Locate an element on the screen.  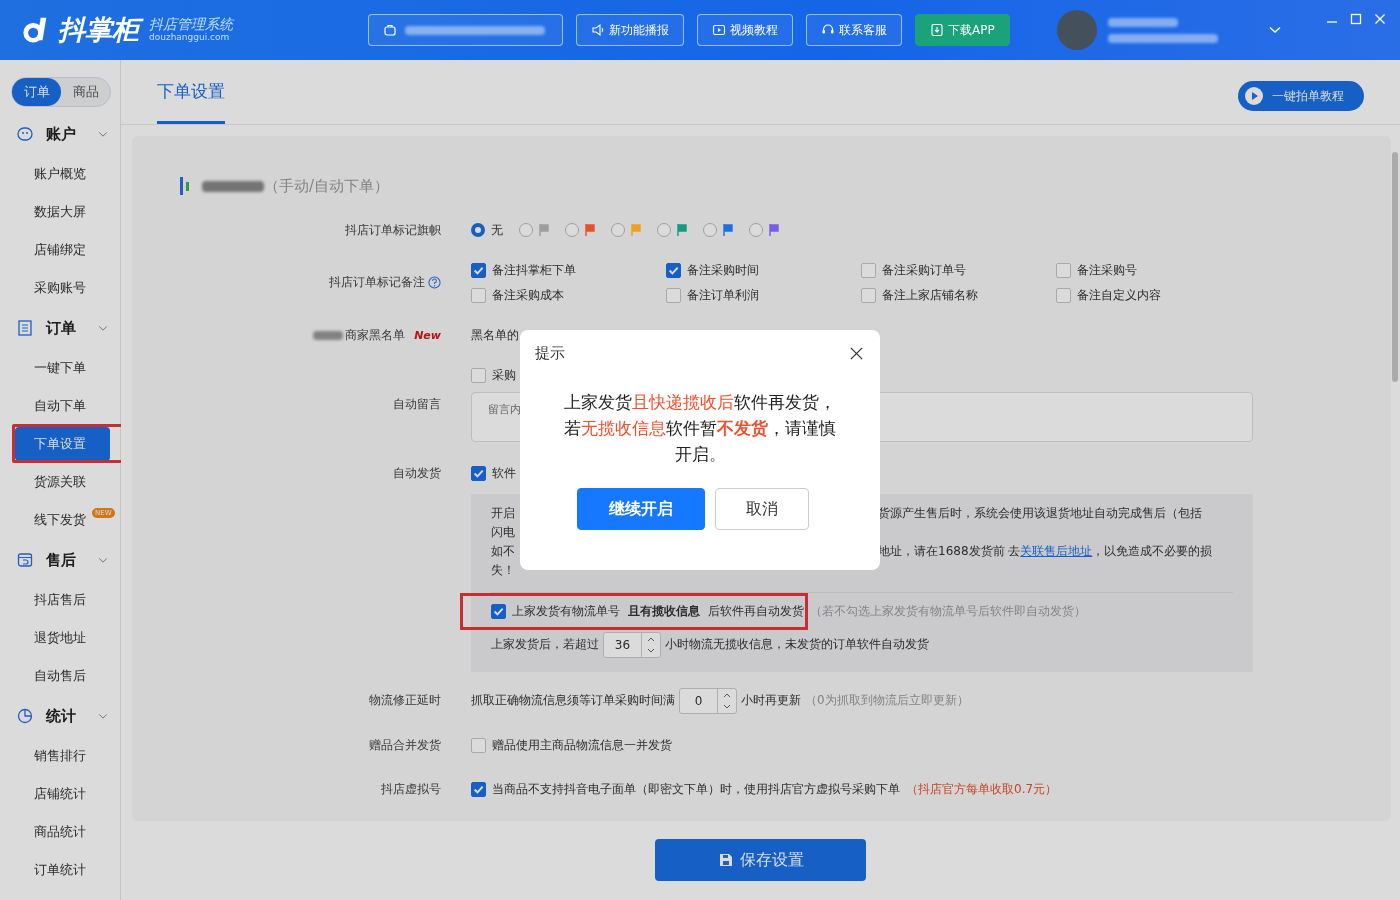
field-label: 抖店虚拟号 is located at coordinates (411, 789).